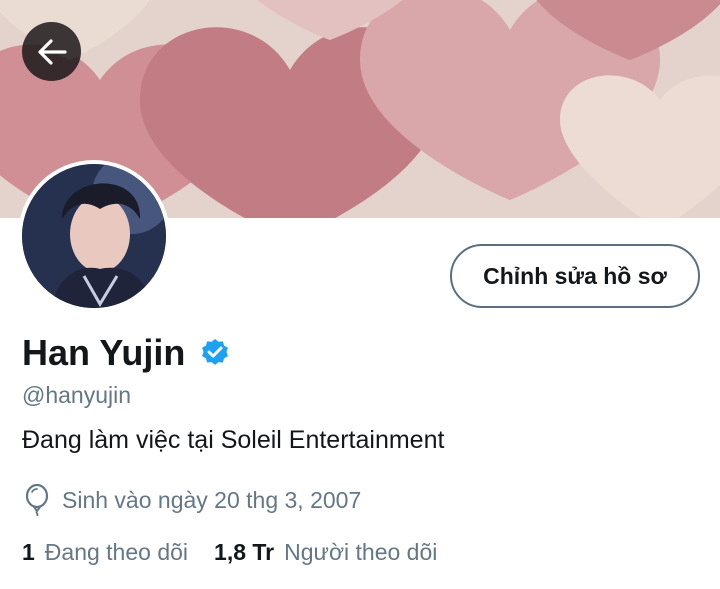  Describe the element at coordinates (28, 552) in the screenshot. I see `following-count: 1` at that location.